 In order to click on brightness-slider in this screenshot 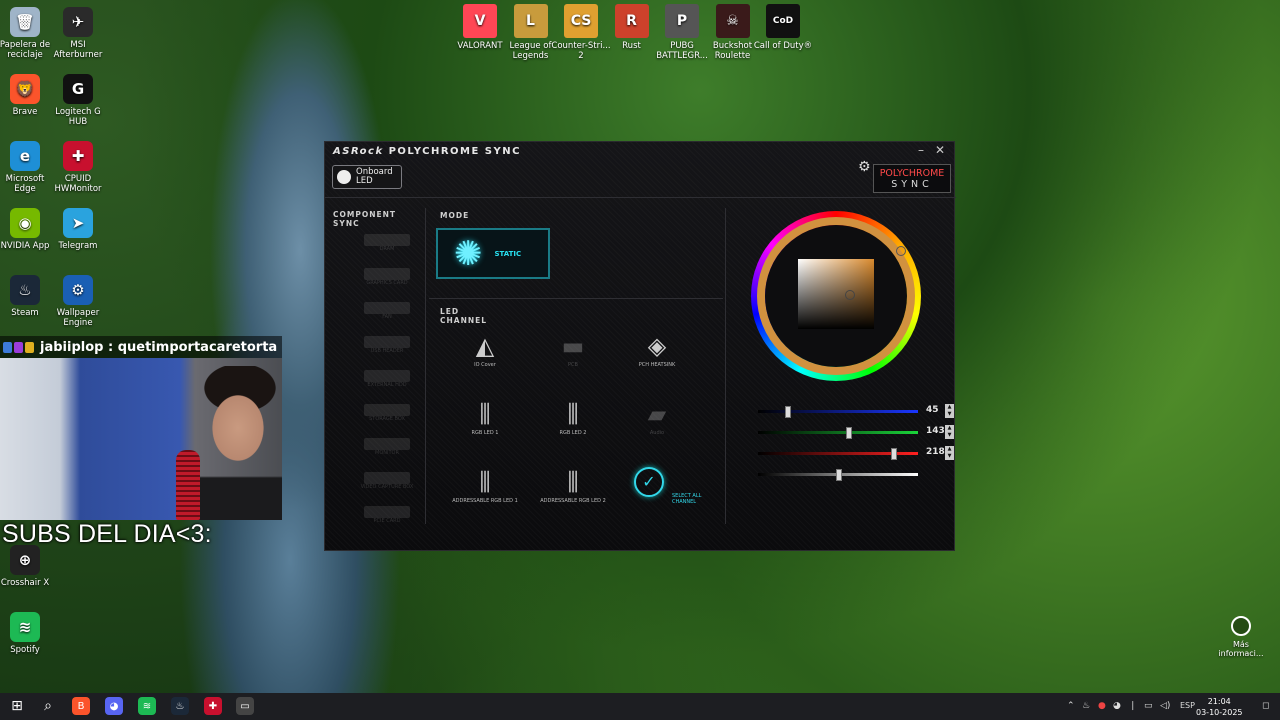, I will do `click(838, 475)`.